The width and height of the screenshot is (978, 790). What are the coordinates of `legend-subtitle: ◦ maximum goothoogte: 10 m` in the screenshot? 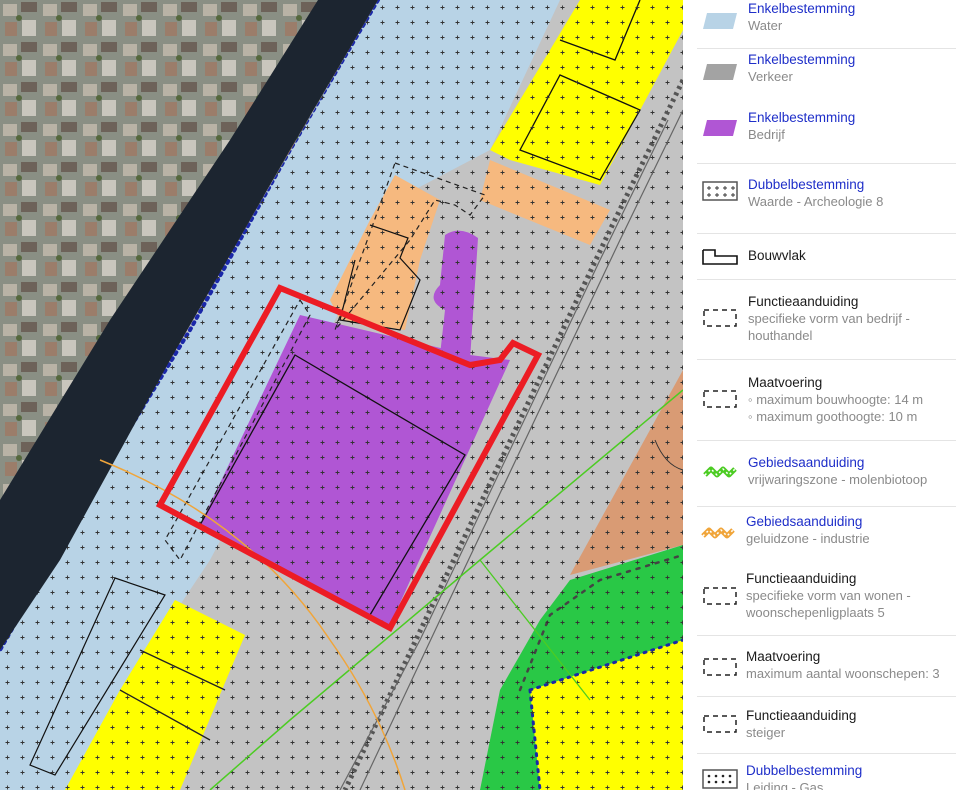 It's located at (833, 416).